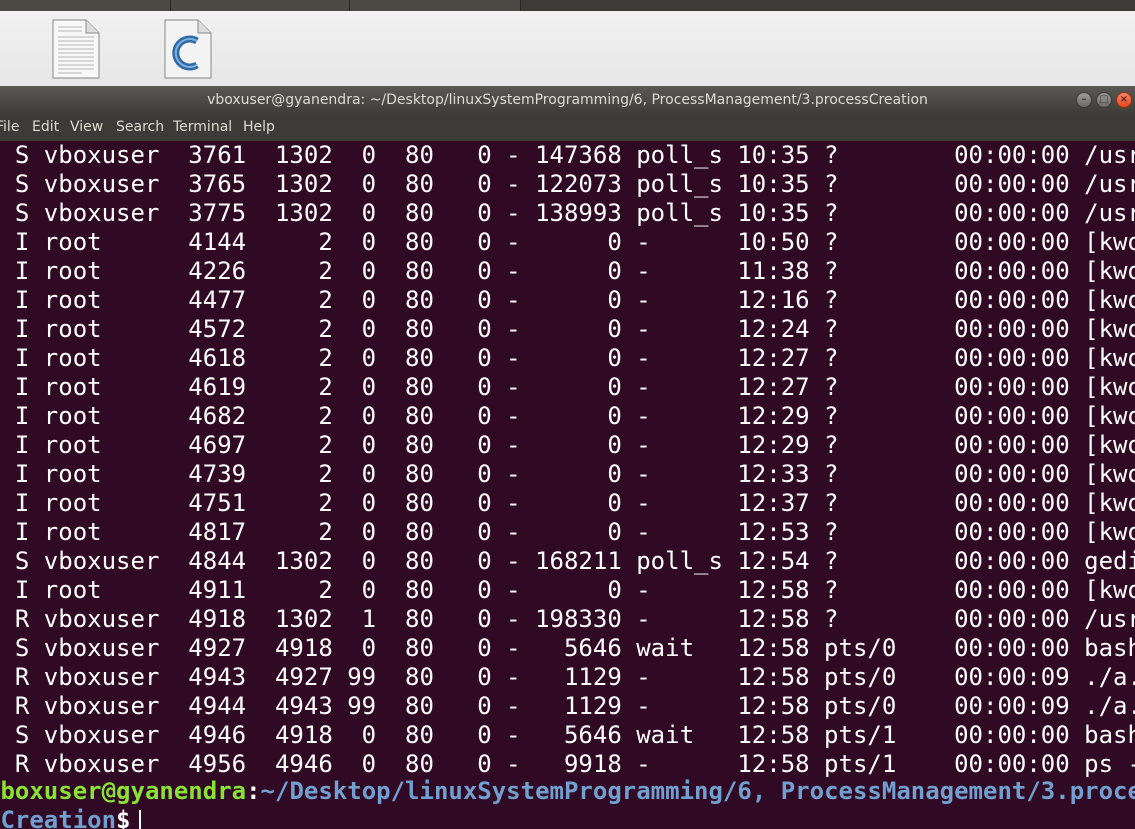 The width and height of the screenshot is (1135, 829). I want to click on c-source-file-icon, so click(188, 49).